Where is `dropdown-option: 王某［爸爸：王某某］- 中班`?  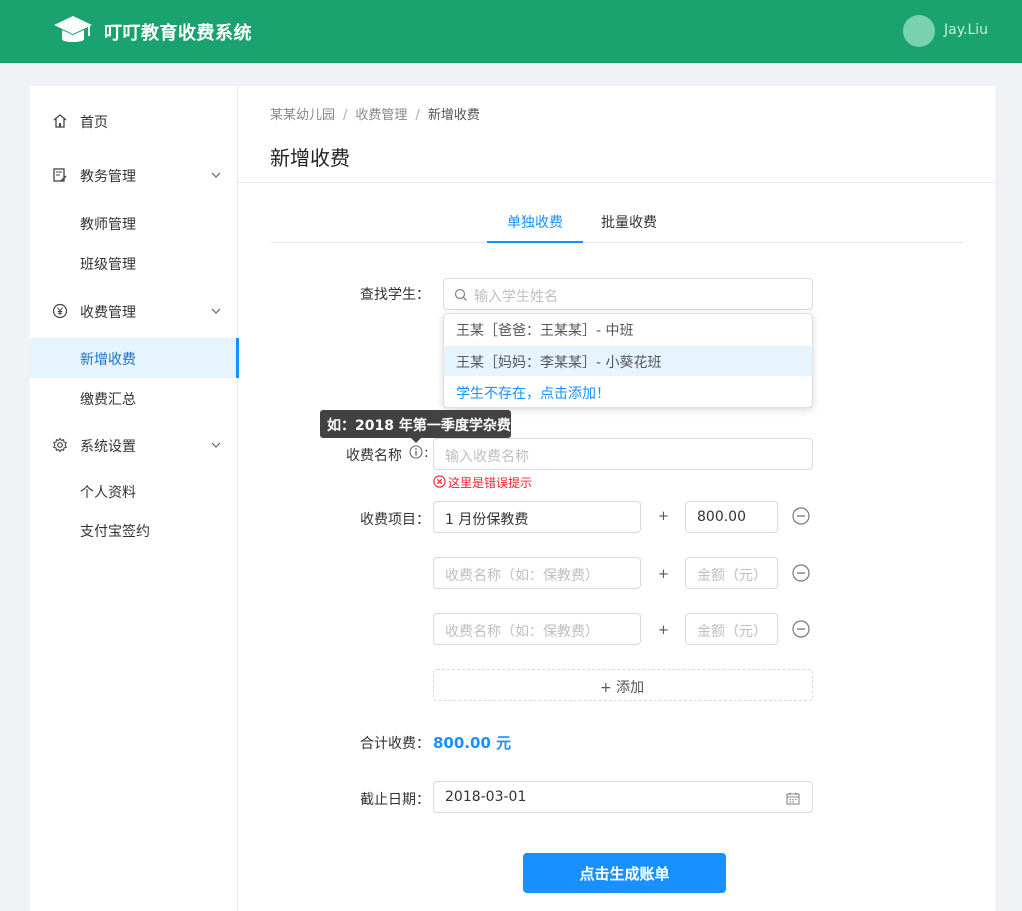
dropdown-option: 王某［爸爸：王某某］- 中班 is located at coordinates (628, 329).